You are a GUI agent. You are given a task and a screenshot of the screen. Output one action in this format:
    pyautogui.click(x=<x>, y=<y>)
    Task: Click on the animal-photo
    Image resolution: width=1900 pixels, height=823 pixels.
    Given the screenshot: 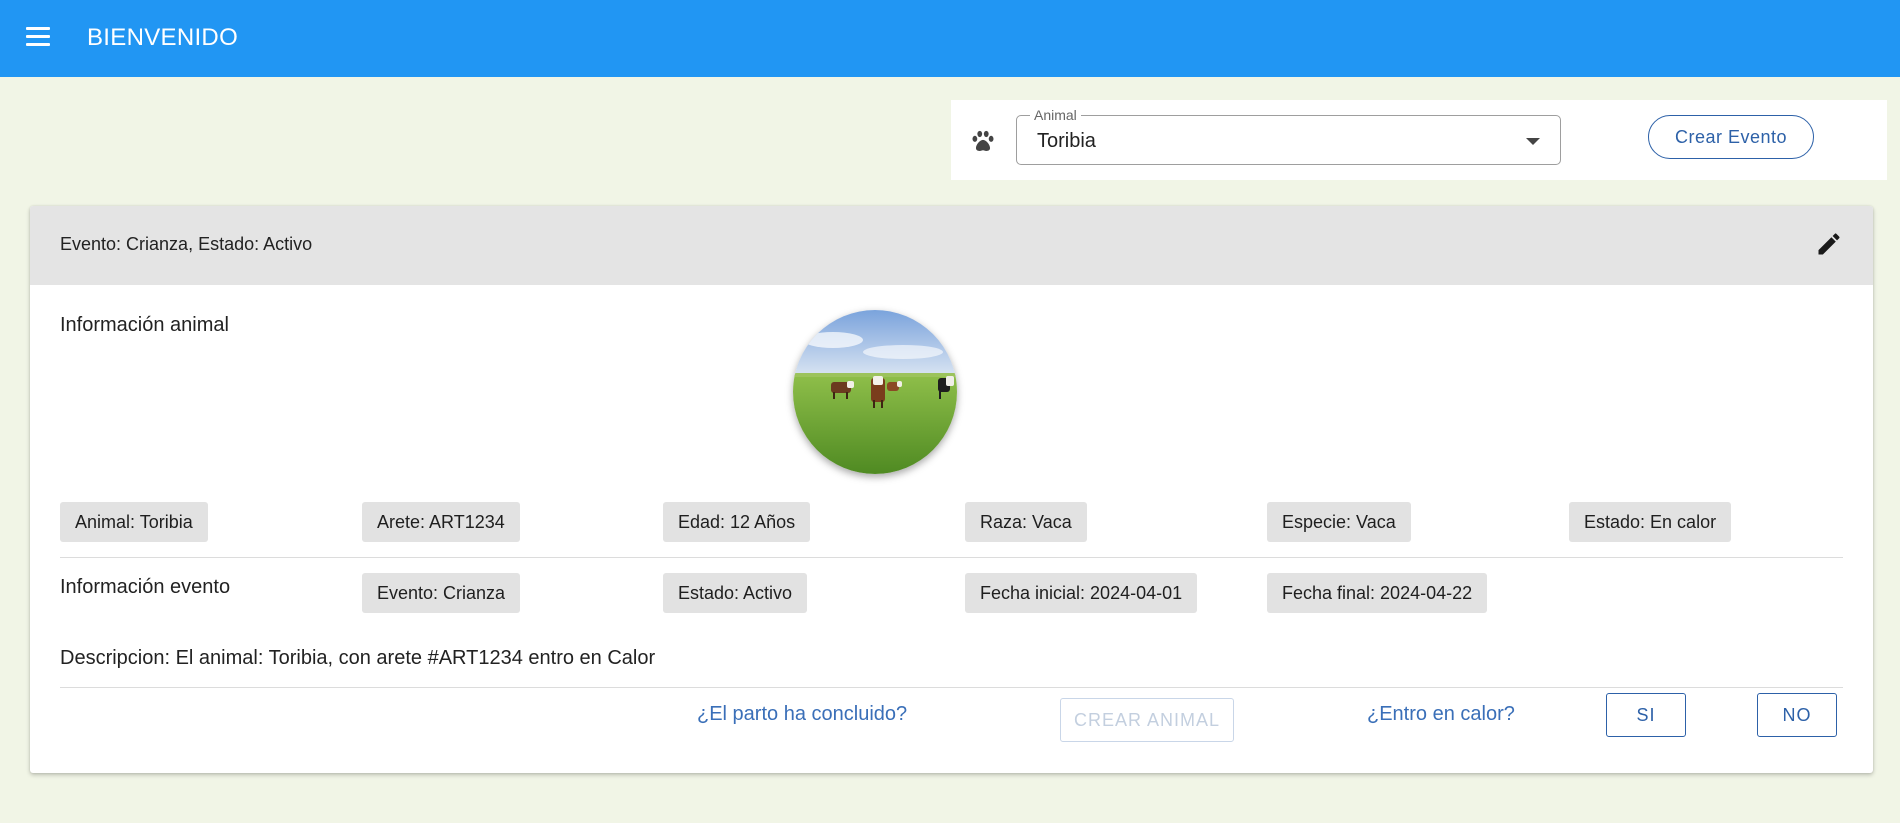 What is the action you would take?
    pyautogui.click(x=875, y=392)
    